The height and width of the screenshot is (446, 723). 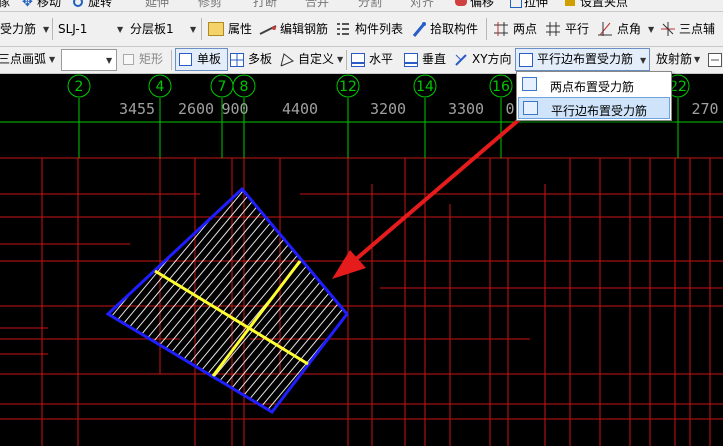 What do you see at coordinates (715, 60) in the screenshot?
I see `extra-tool-icon` at bounding box center [715, 60].